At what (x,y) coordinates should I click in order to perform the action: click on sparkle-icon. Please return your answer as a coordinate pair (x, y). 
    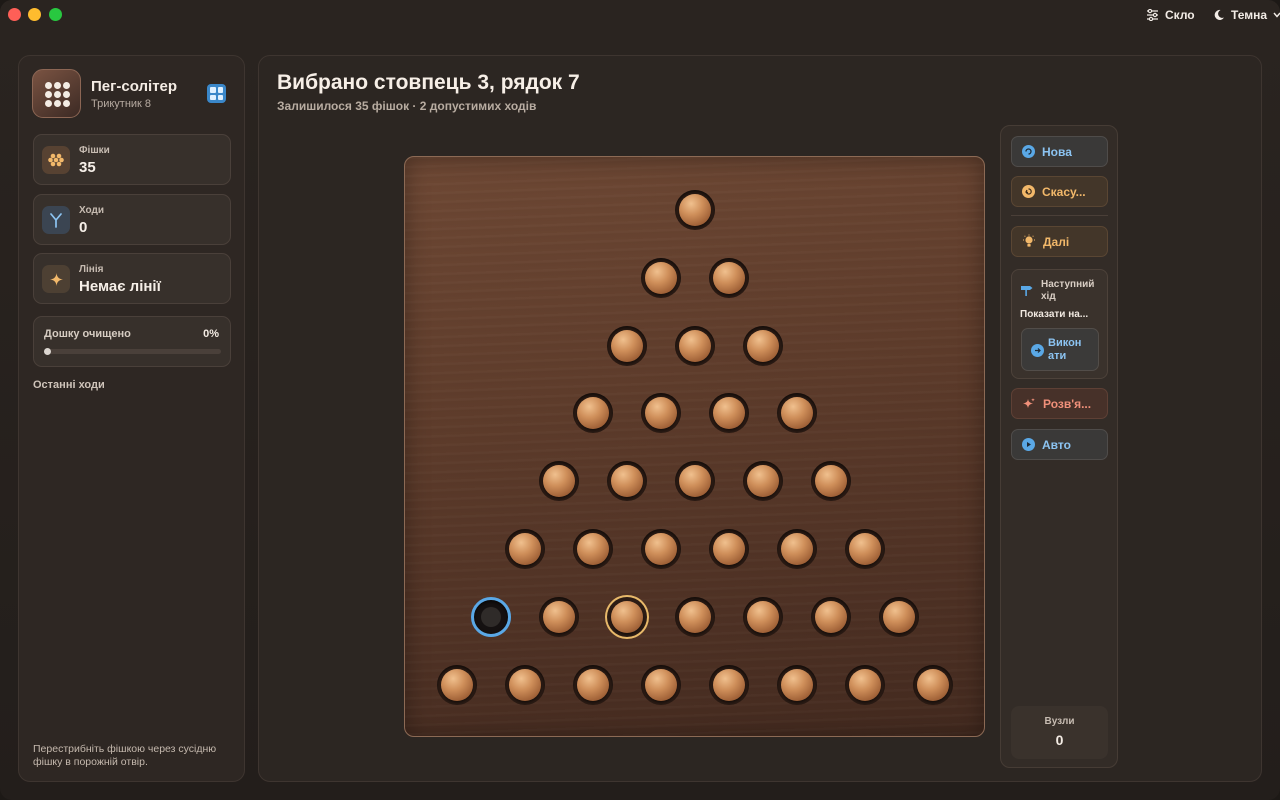
    Looking at the image, I should click on (56, 279).